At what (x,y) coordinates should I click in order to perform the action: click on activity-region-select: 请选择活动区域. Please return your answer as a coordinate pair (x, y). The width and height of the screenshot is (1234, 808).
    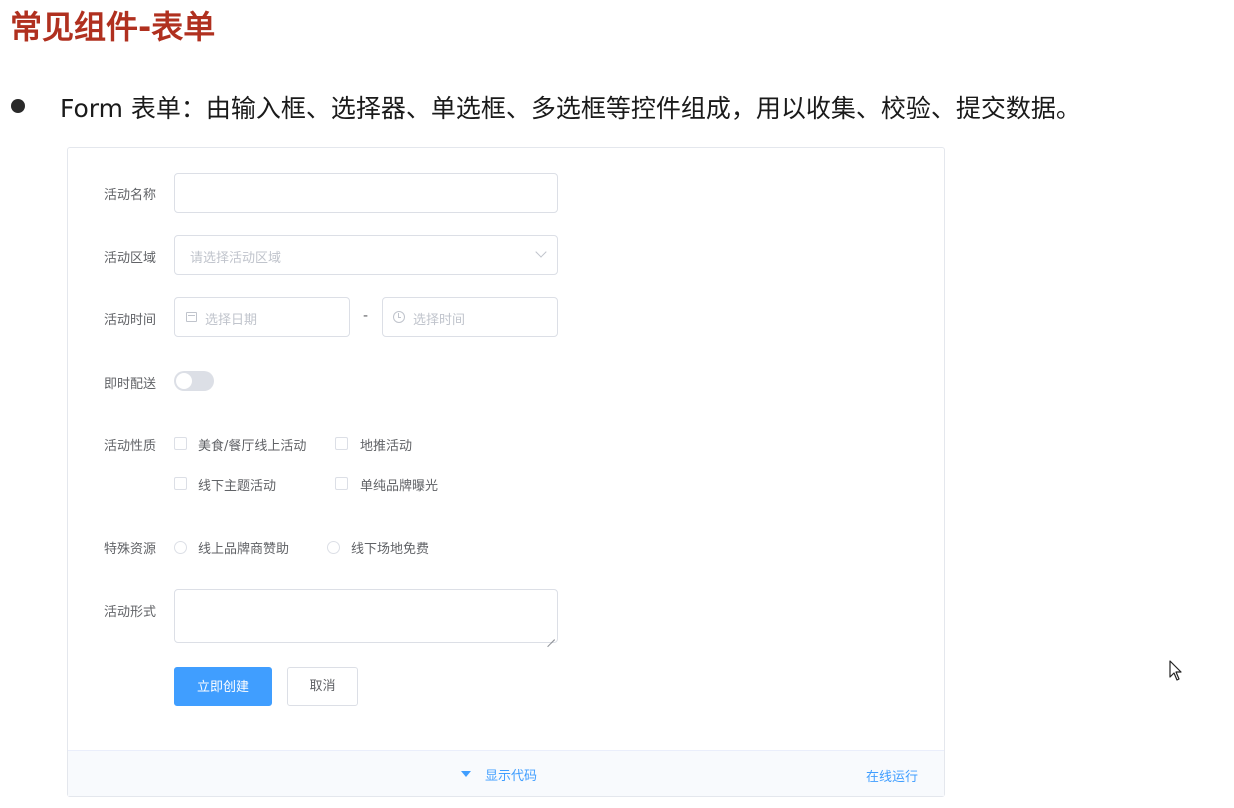
    Looking at the image, I should click on (366, 255).